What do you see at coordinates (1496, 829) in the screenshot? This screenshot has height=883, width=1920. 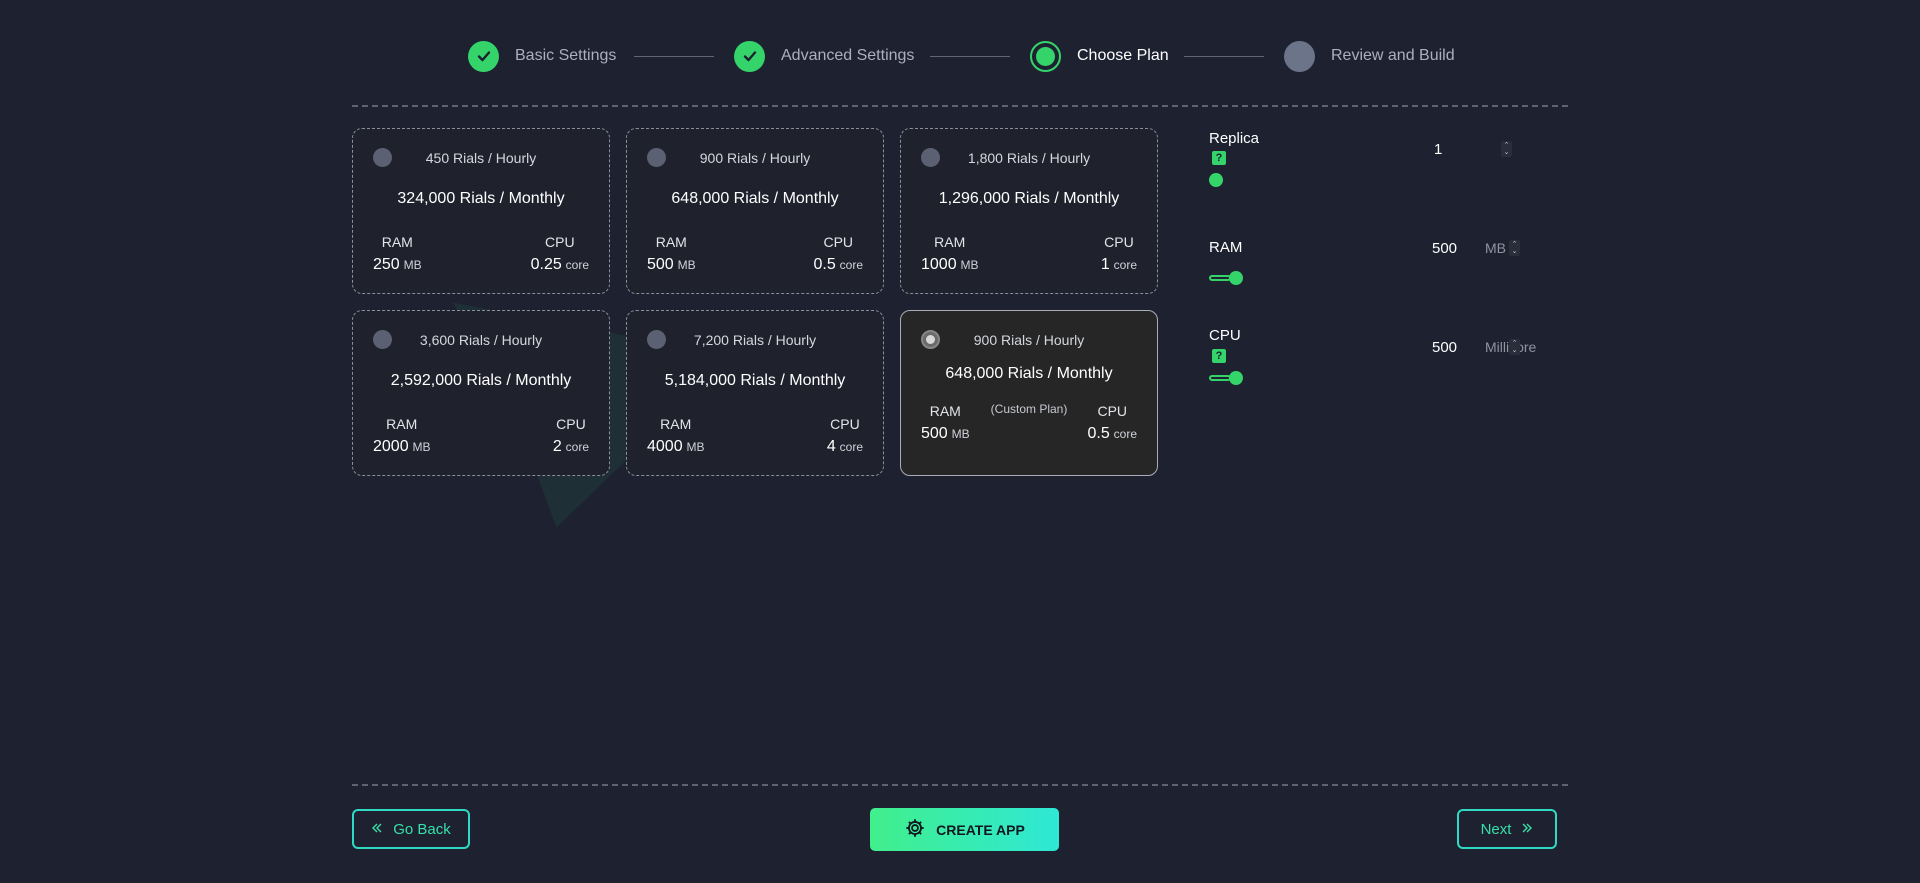 I see `next-label: Next` at bounding box center [1496, 829].